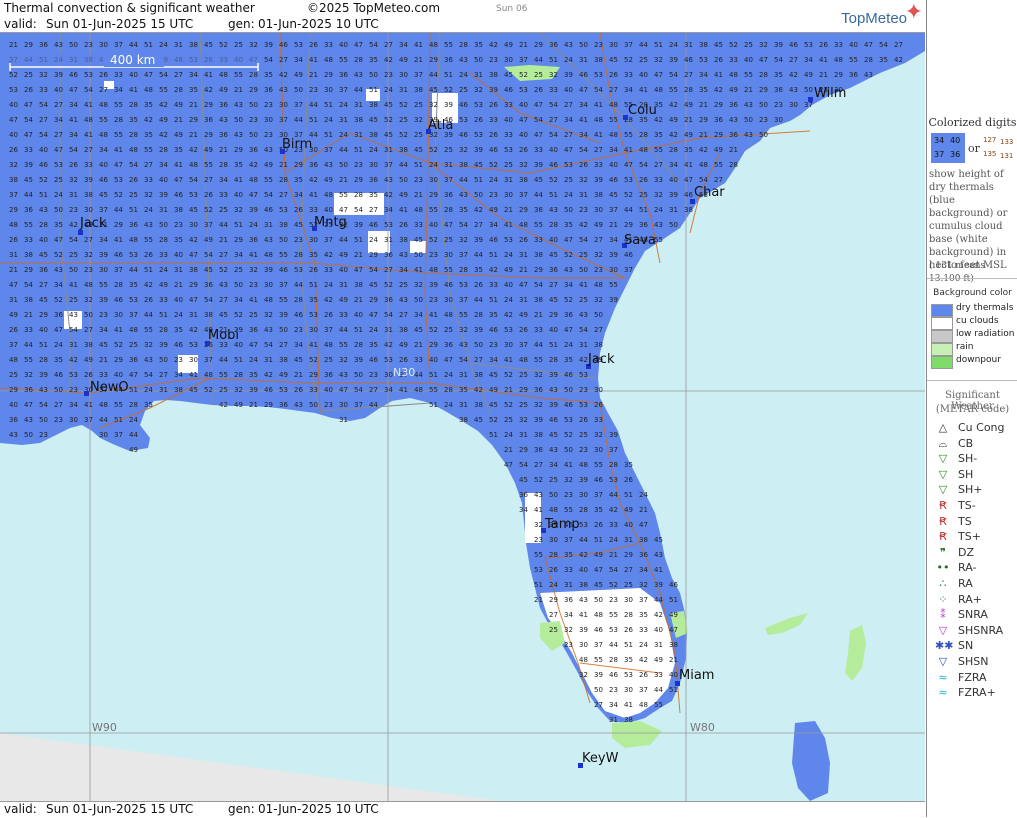  What do you see at coordinates (330, 222) in the screenshot?
I see `svg-text: Mntg` at bounding box center [330, 222].